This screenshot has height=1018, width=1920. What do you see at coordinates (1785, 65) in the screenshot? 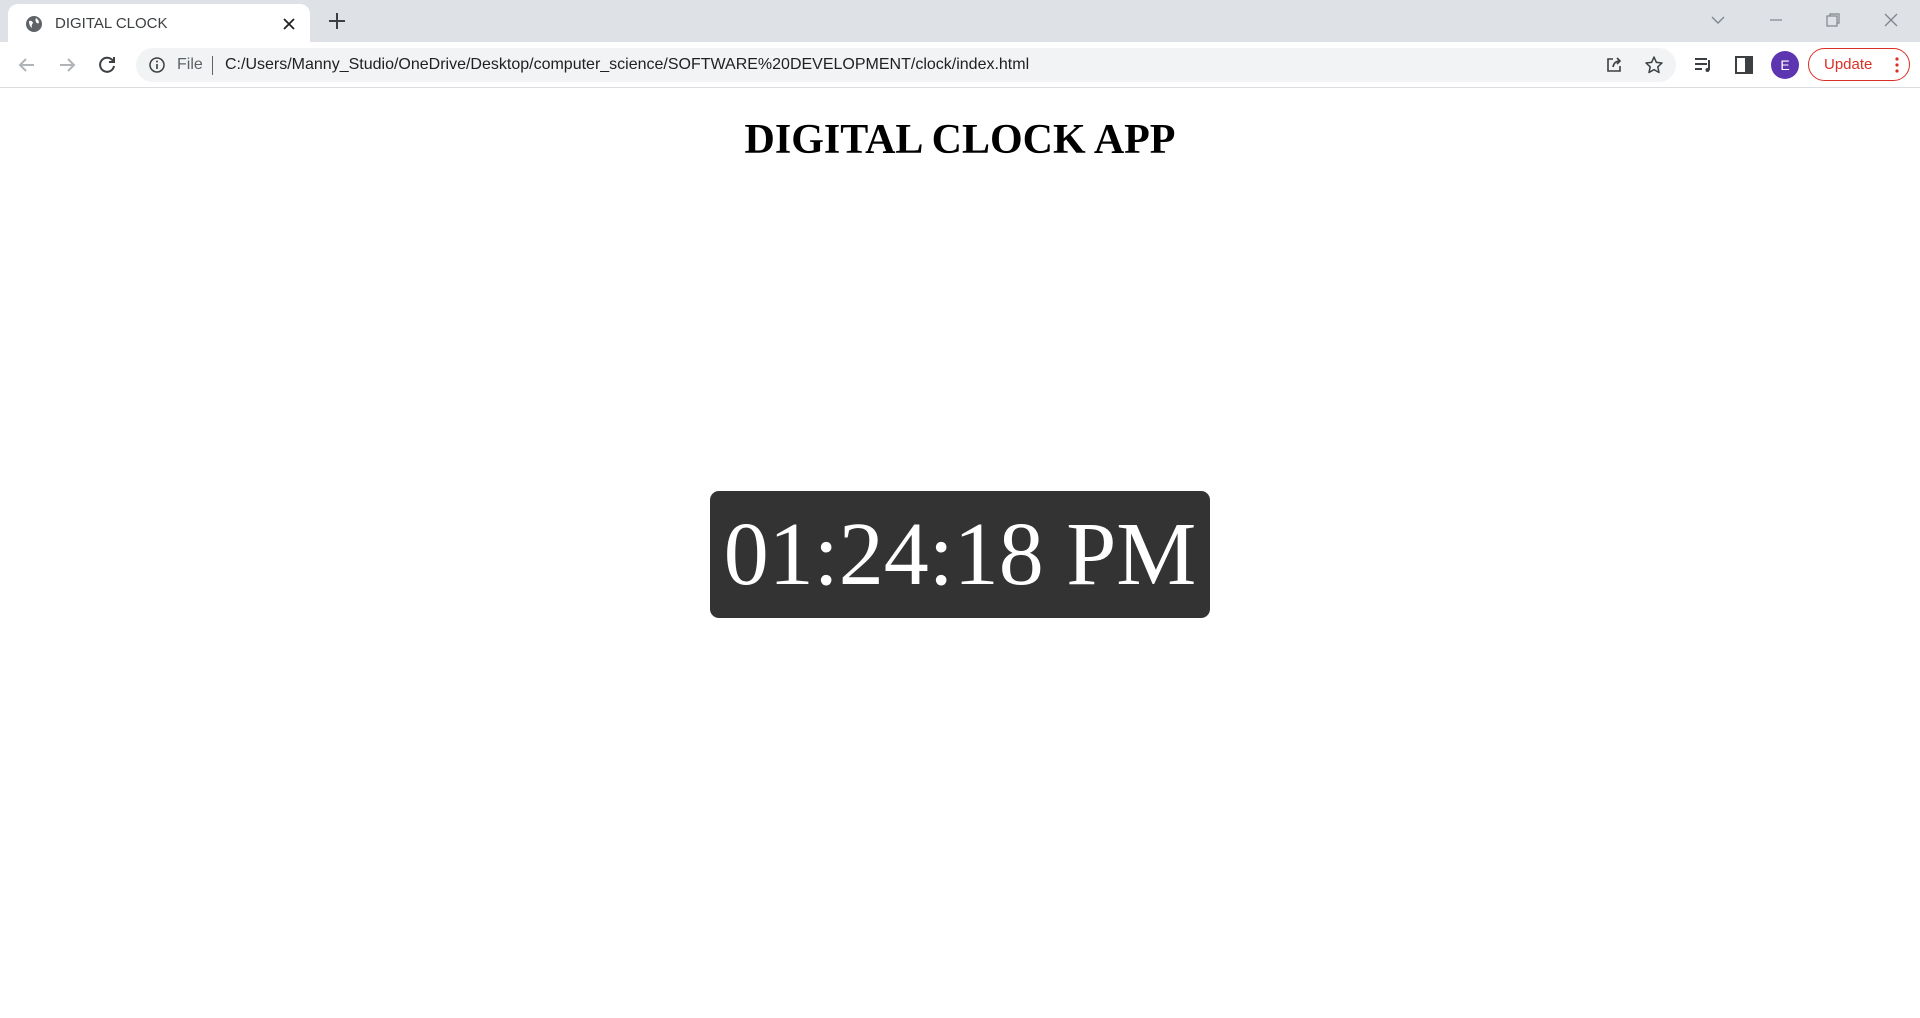
I see `avatar: E` at bounding box center [1785, 65].